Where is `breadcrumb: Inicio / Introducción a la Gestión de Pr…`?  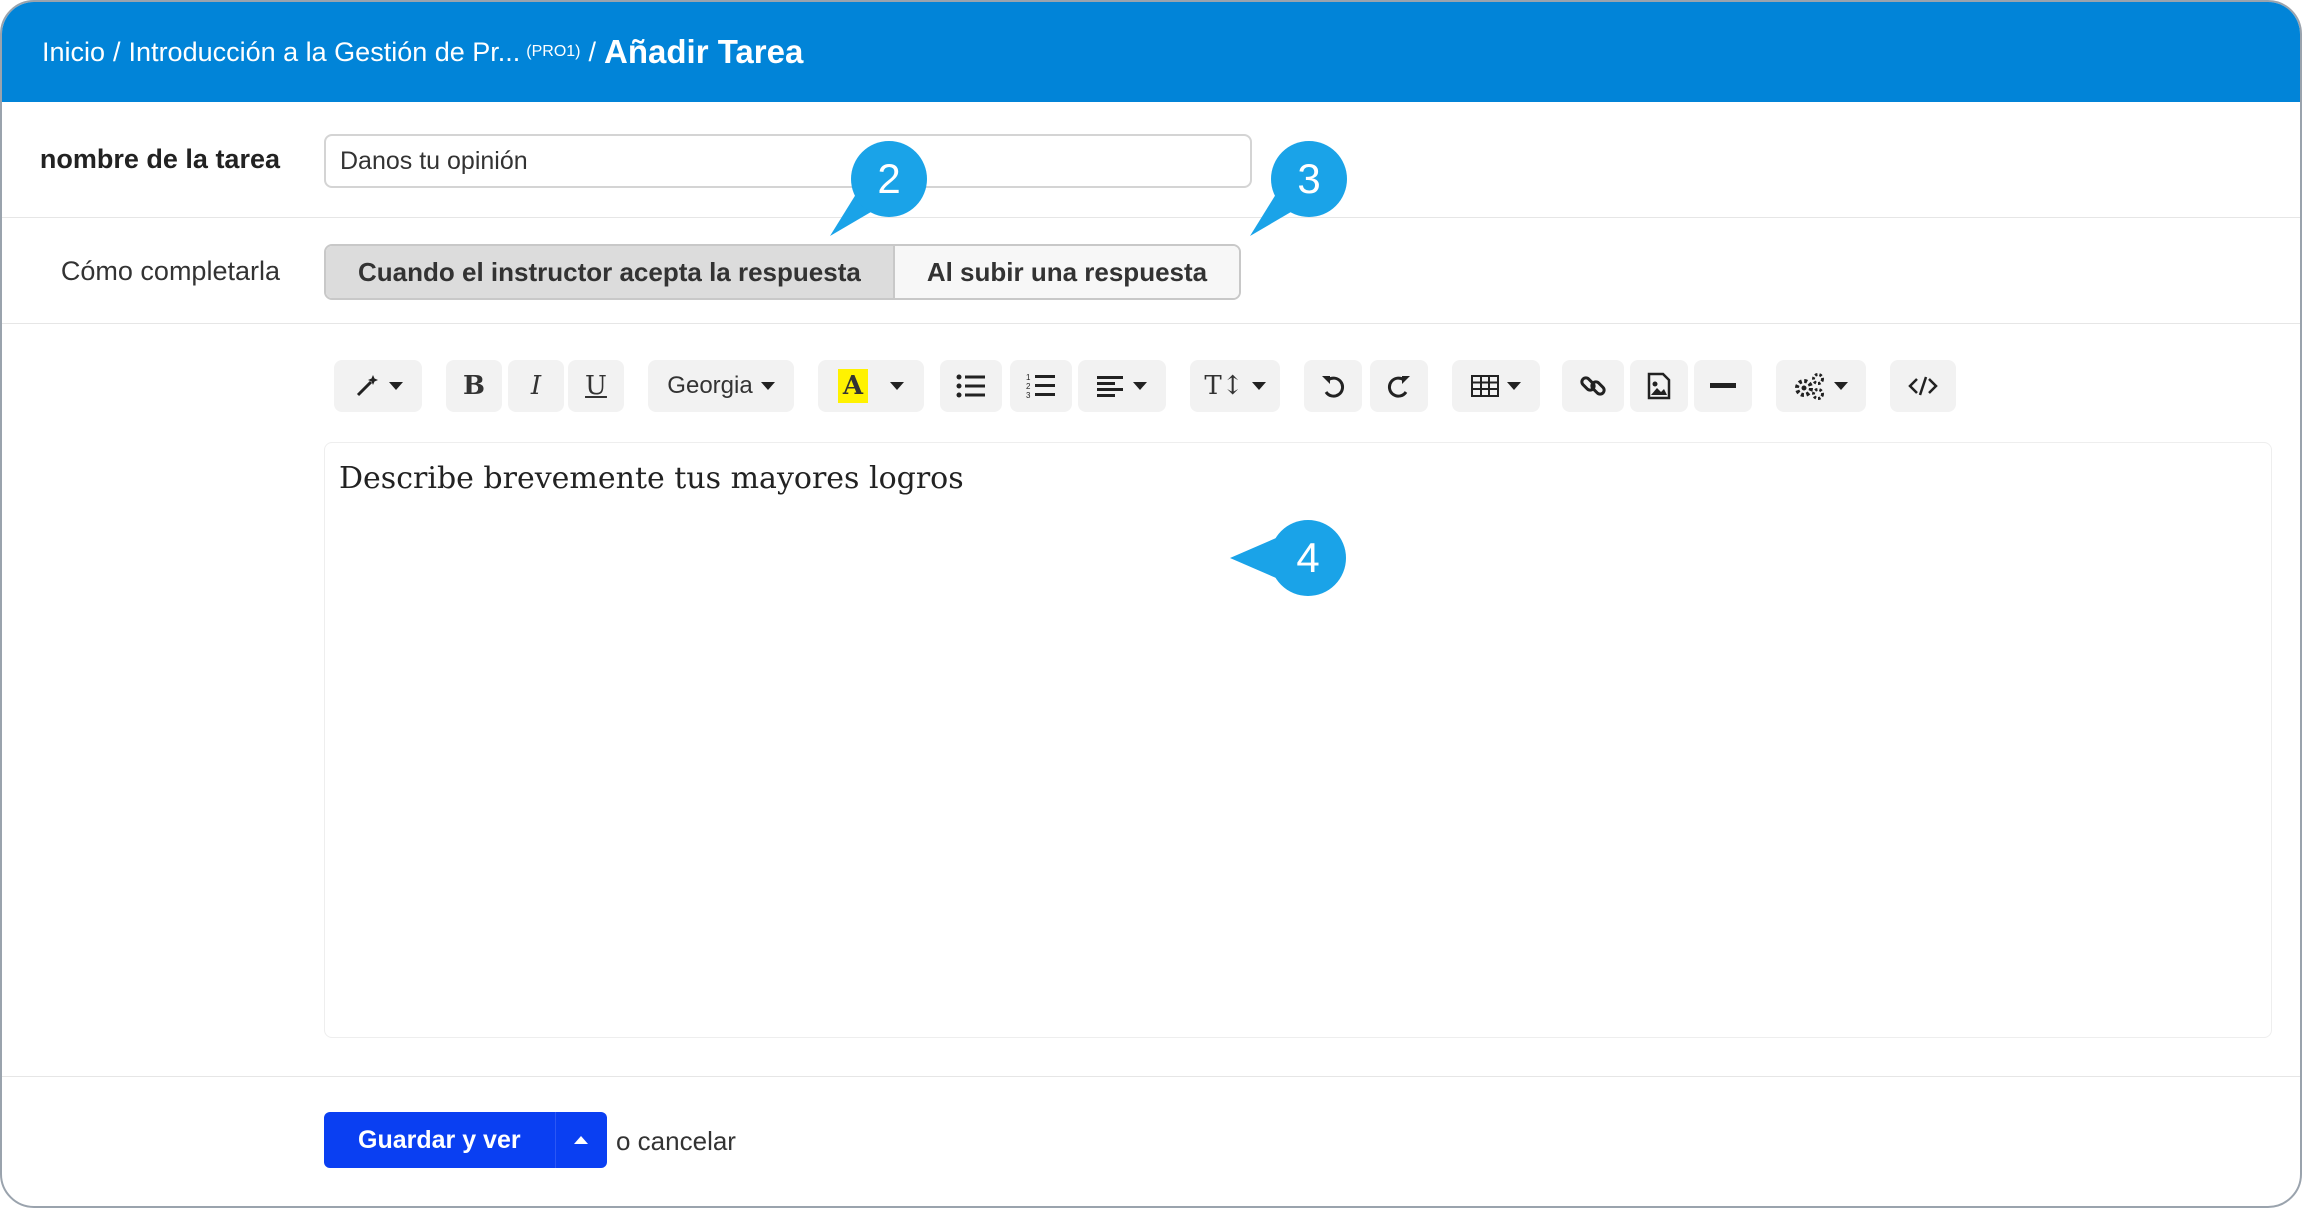 breadcrumb: Inicio / Introducción a la Gestión de Pr… is located at coordinates (1151, 52).